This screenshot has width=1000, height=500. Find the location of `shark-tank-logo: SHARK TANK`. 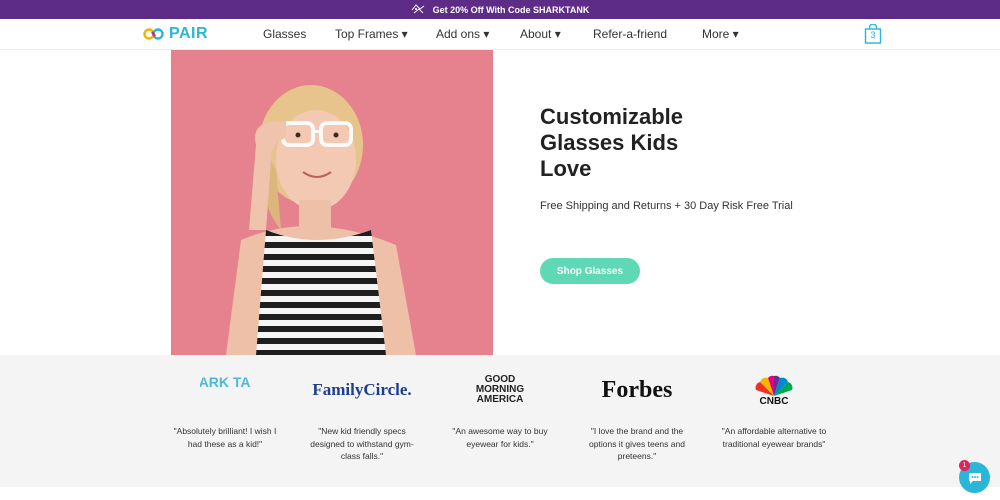

shark-tank-logo: SHARK TANK is located at coordinates (225, 390).